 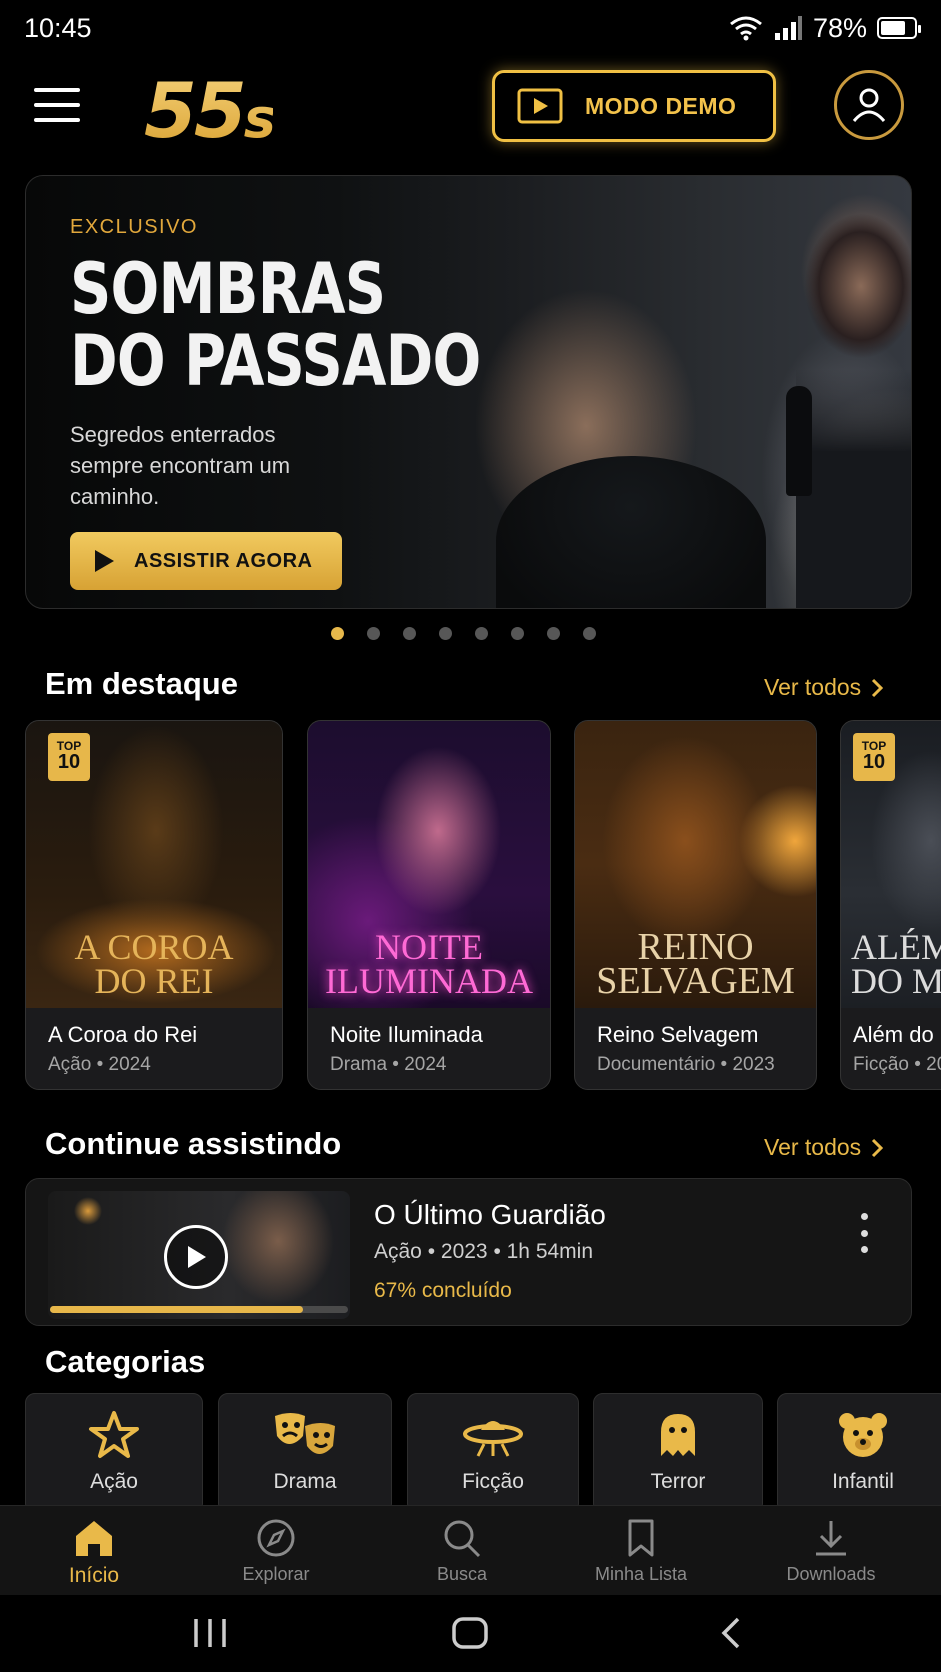 I want to click on nav-busca: Busca, so click(x=462, y=1551).